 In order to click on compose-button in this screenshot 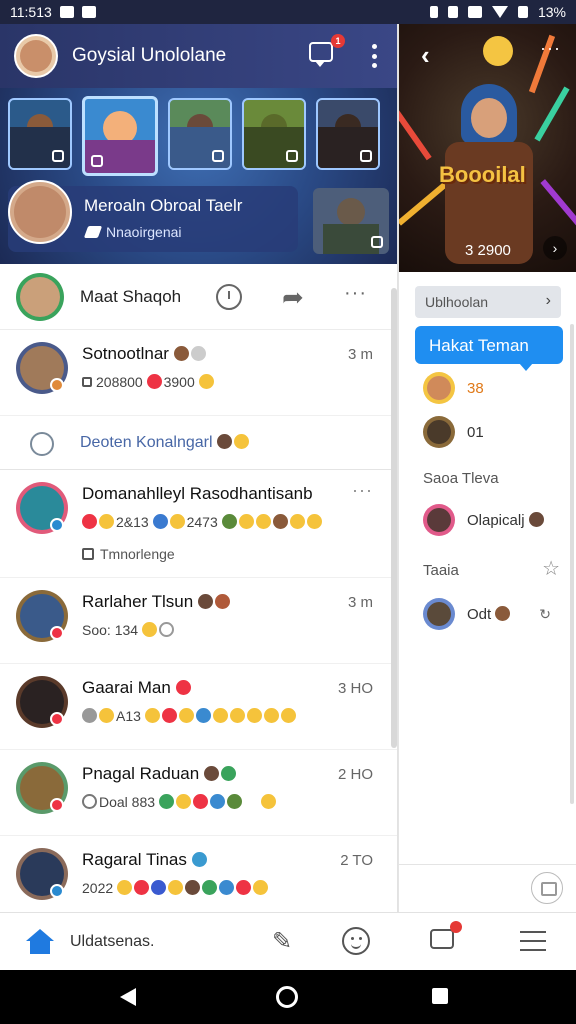, I will do `click(547, 888)`.